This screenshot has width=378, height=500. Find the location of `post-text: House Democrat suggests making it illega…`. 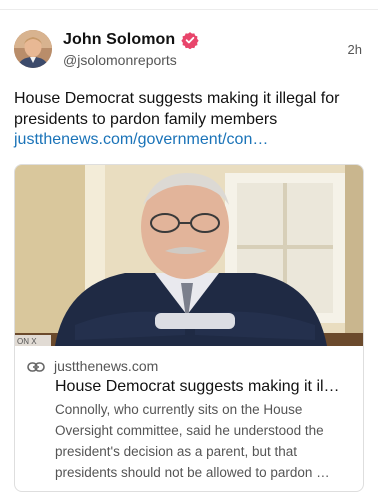

post-text: House Democrat suggests making it illega… is located at coordinates (177, 109).